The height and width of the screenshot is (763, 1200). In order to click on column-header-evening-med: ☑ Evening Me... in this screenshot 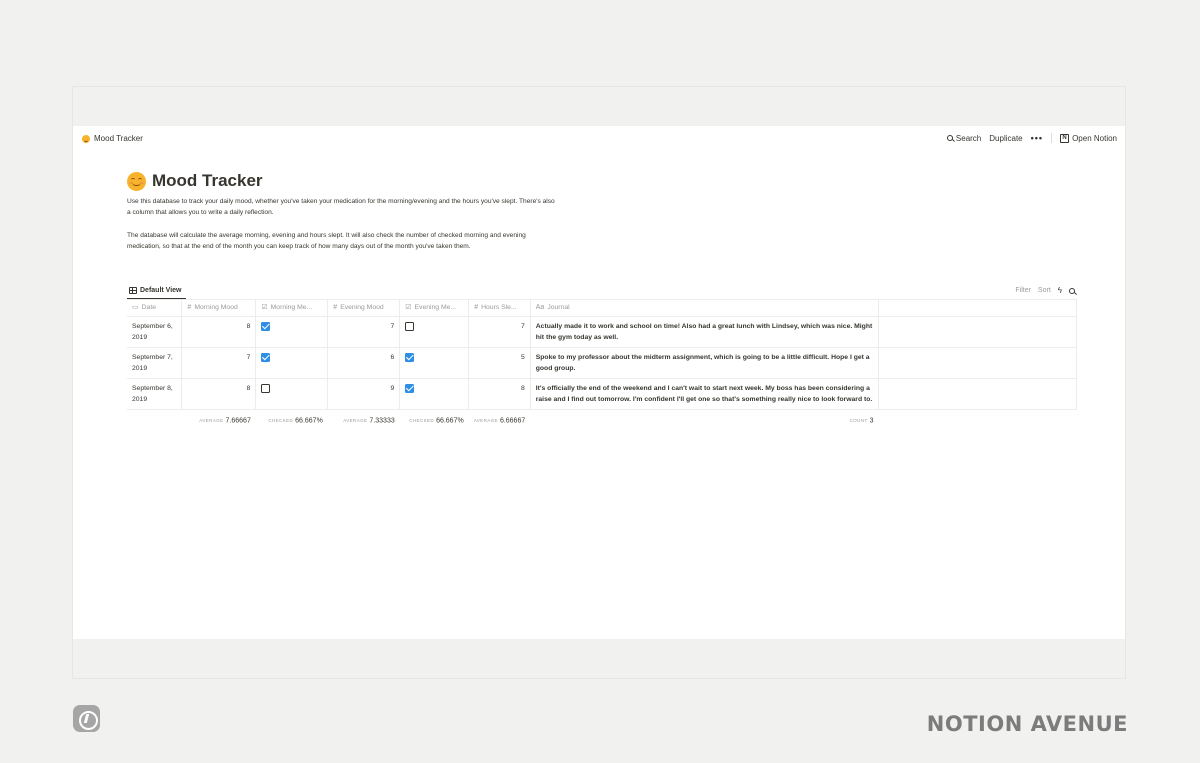, I will do `click(434, 308)`.